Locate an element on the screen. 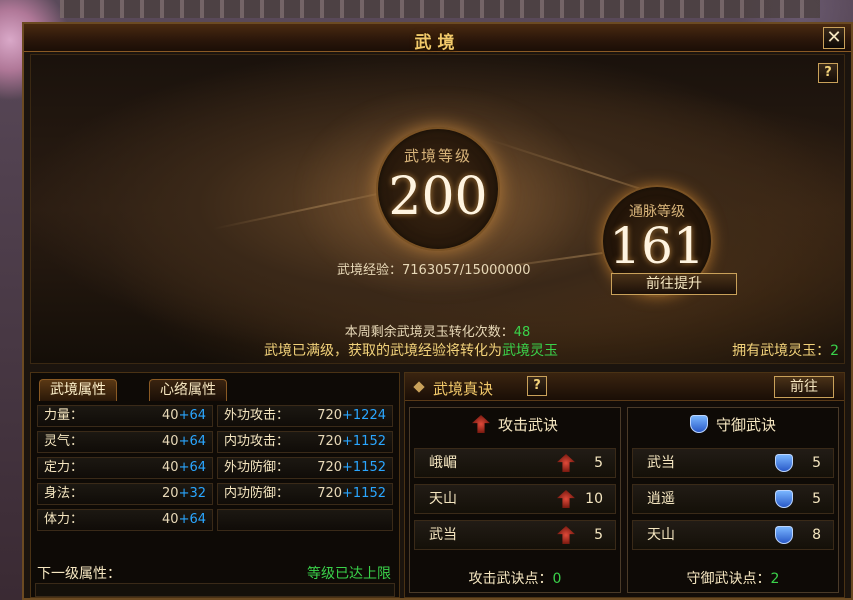  attack-art-points: 攻击武诀点：0 is located at coordinates (515, 578).